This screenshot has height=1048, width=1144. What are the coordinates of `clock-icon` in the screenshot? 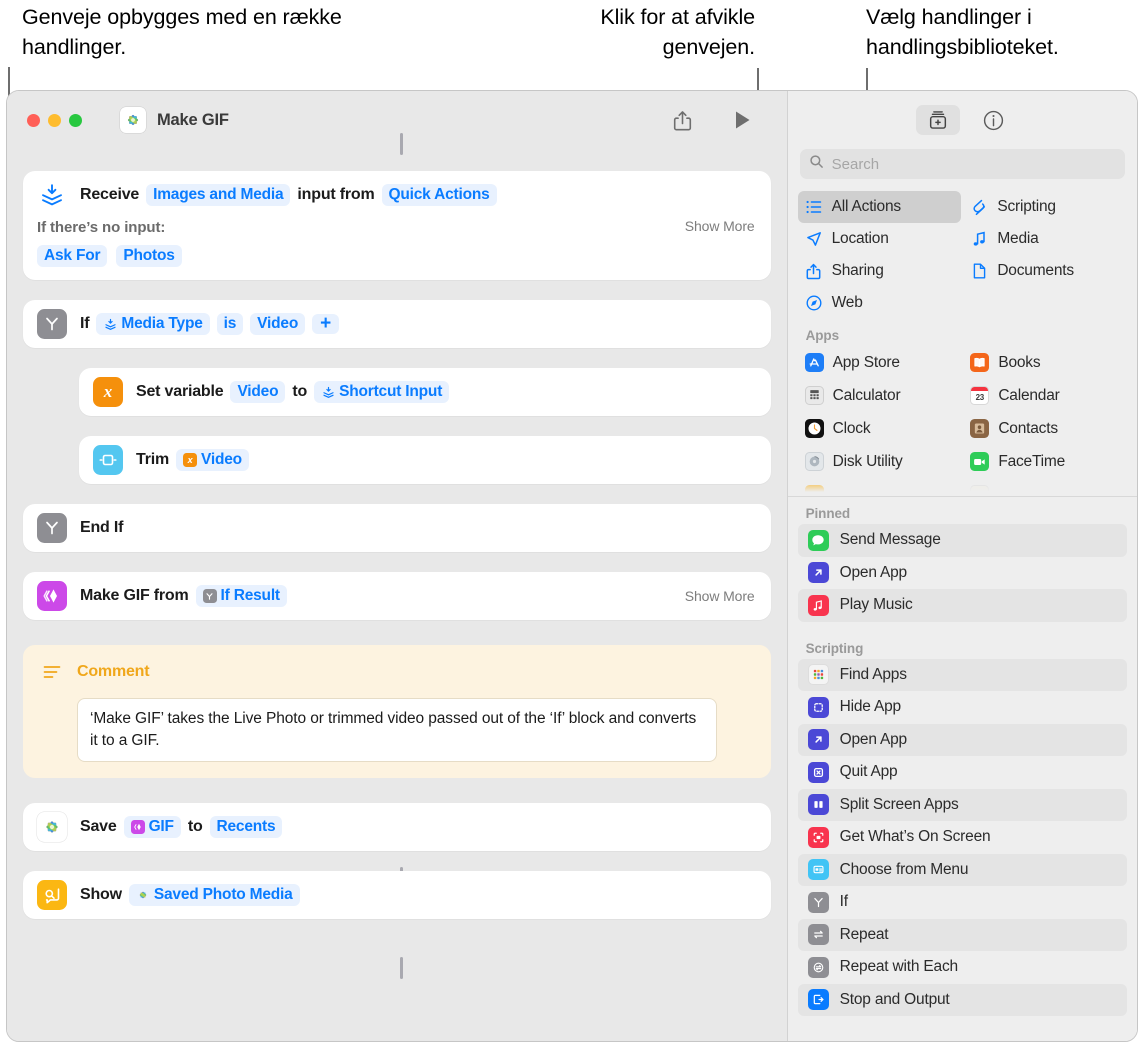 It's located at (814, 428).